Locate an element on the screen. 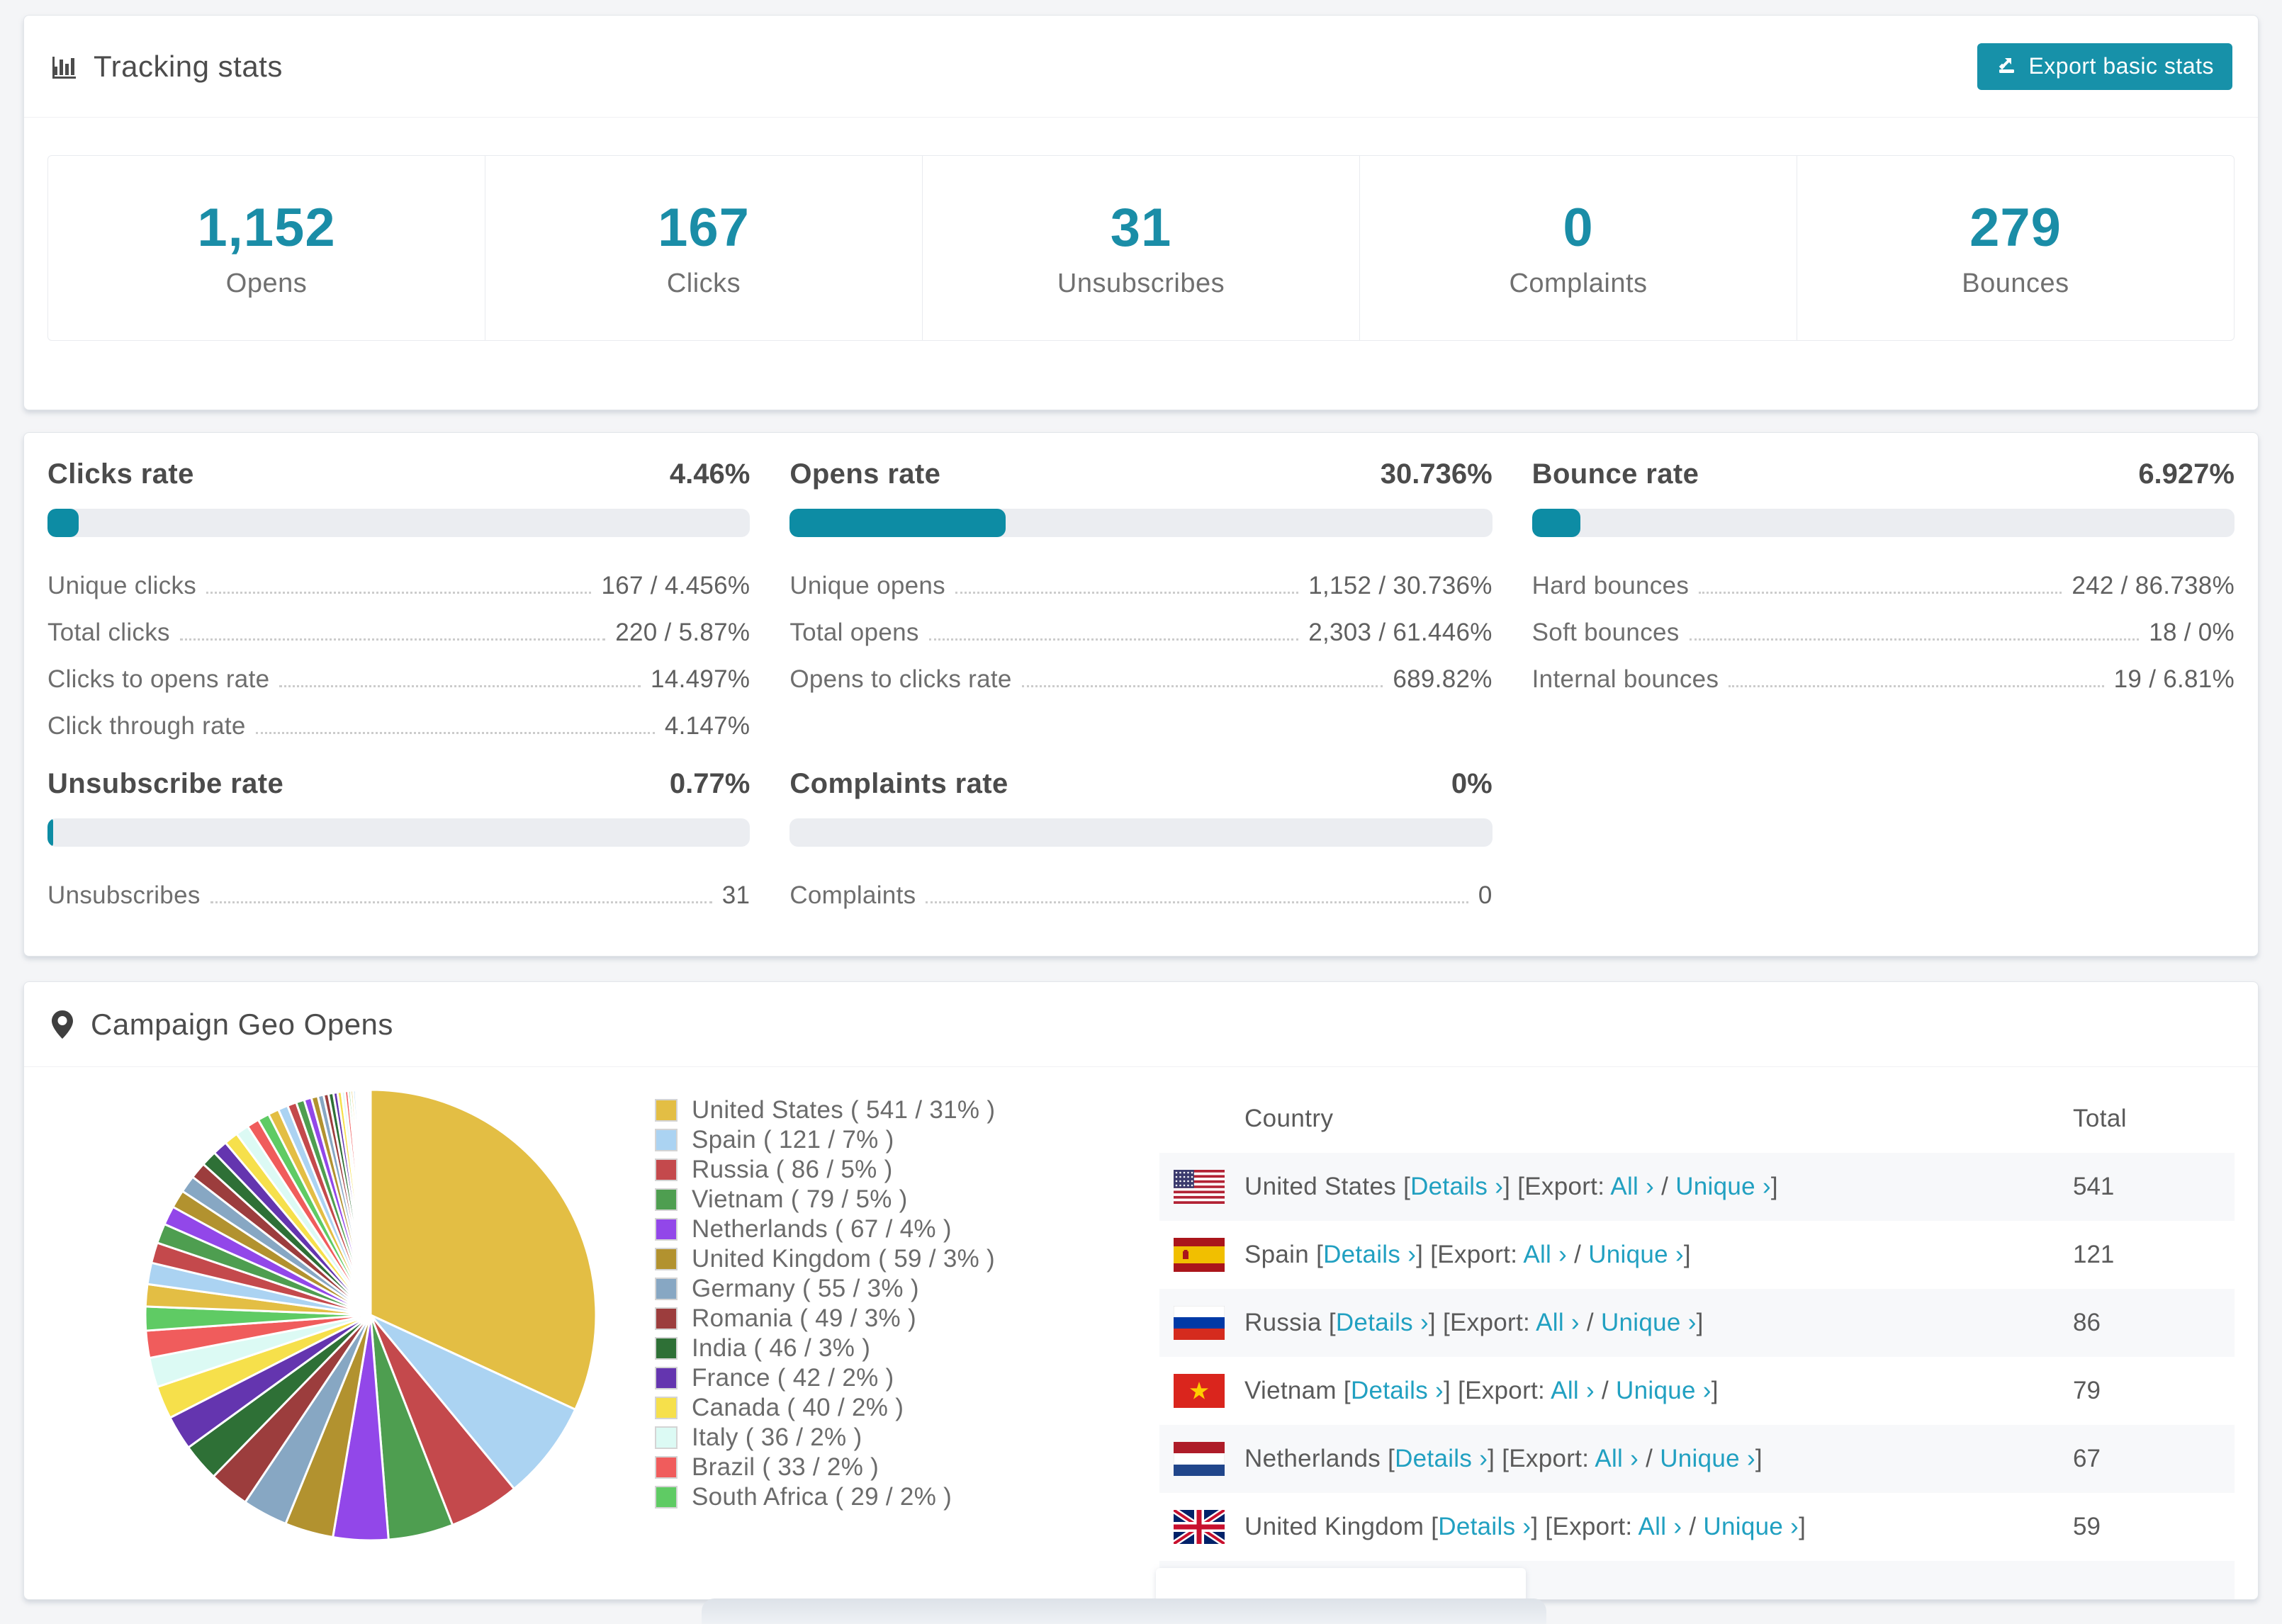 The width and height of the screenshot is (2282, 1624). map-pin-icon is located at coordinates (63, 1024).